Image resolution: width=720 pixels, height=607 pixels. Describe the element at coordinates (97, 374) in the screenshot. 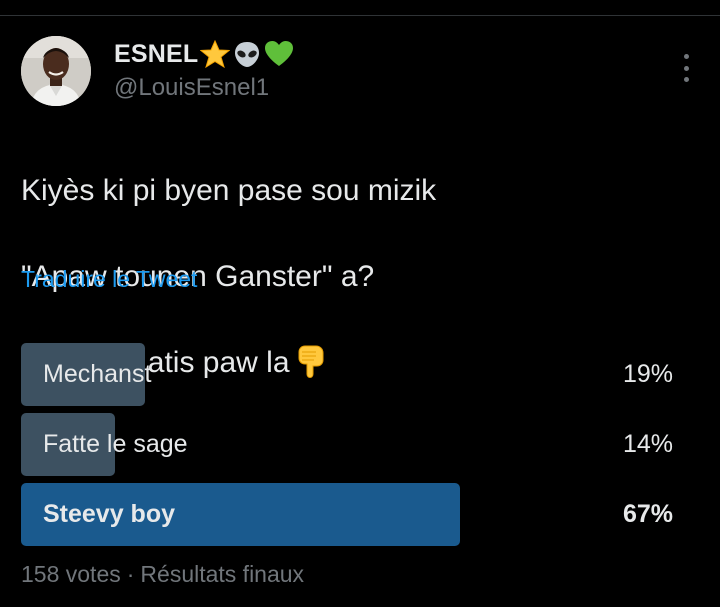

I see `poll-option-label: Mechanst` at that location.